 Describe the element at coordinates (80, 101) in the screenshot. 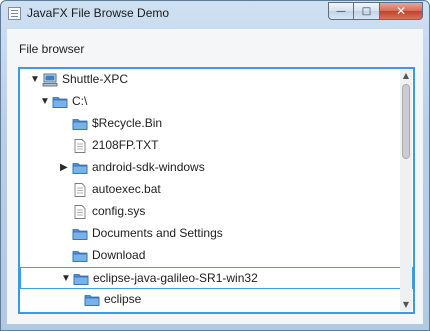

I see `tree-item-label: C:\` at that location.